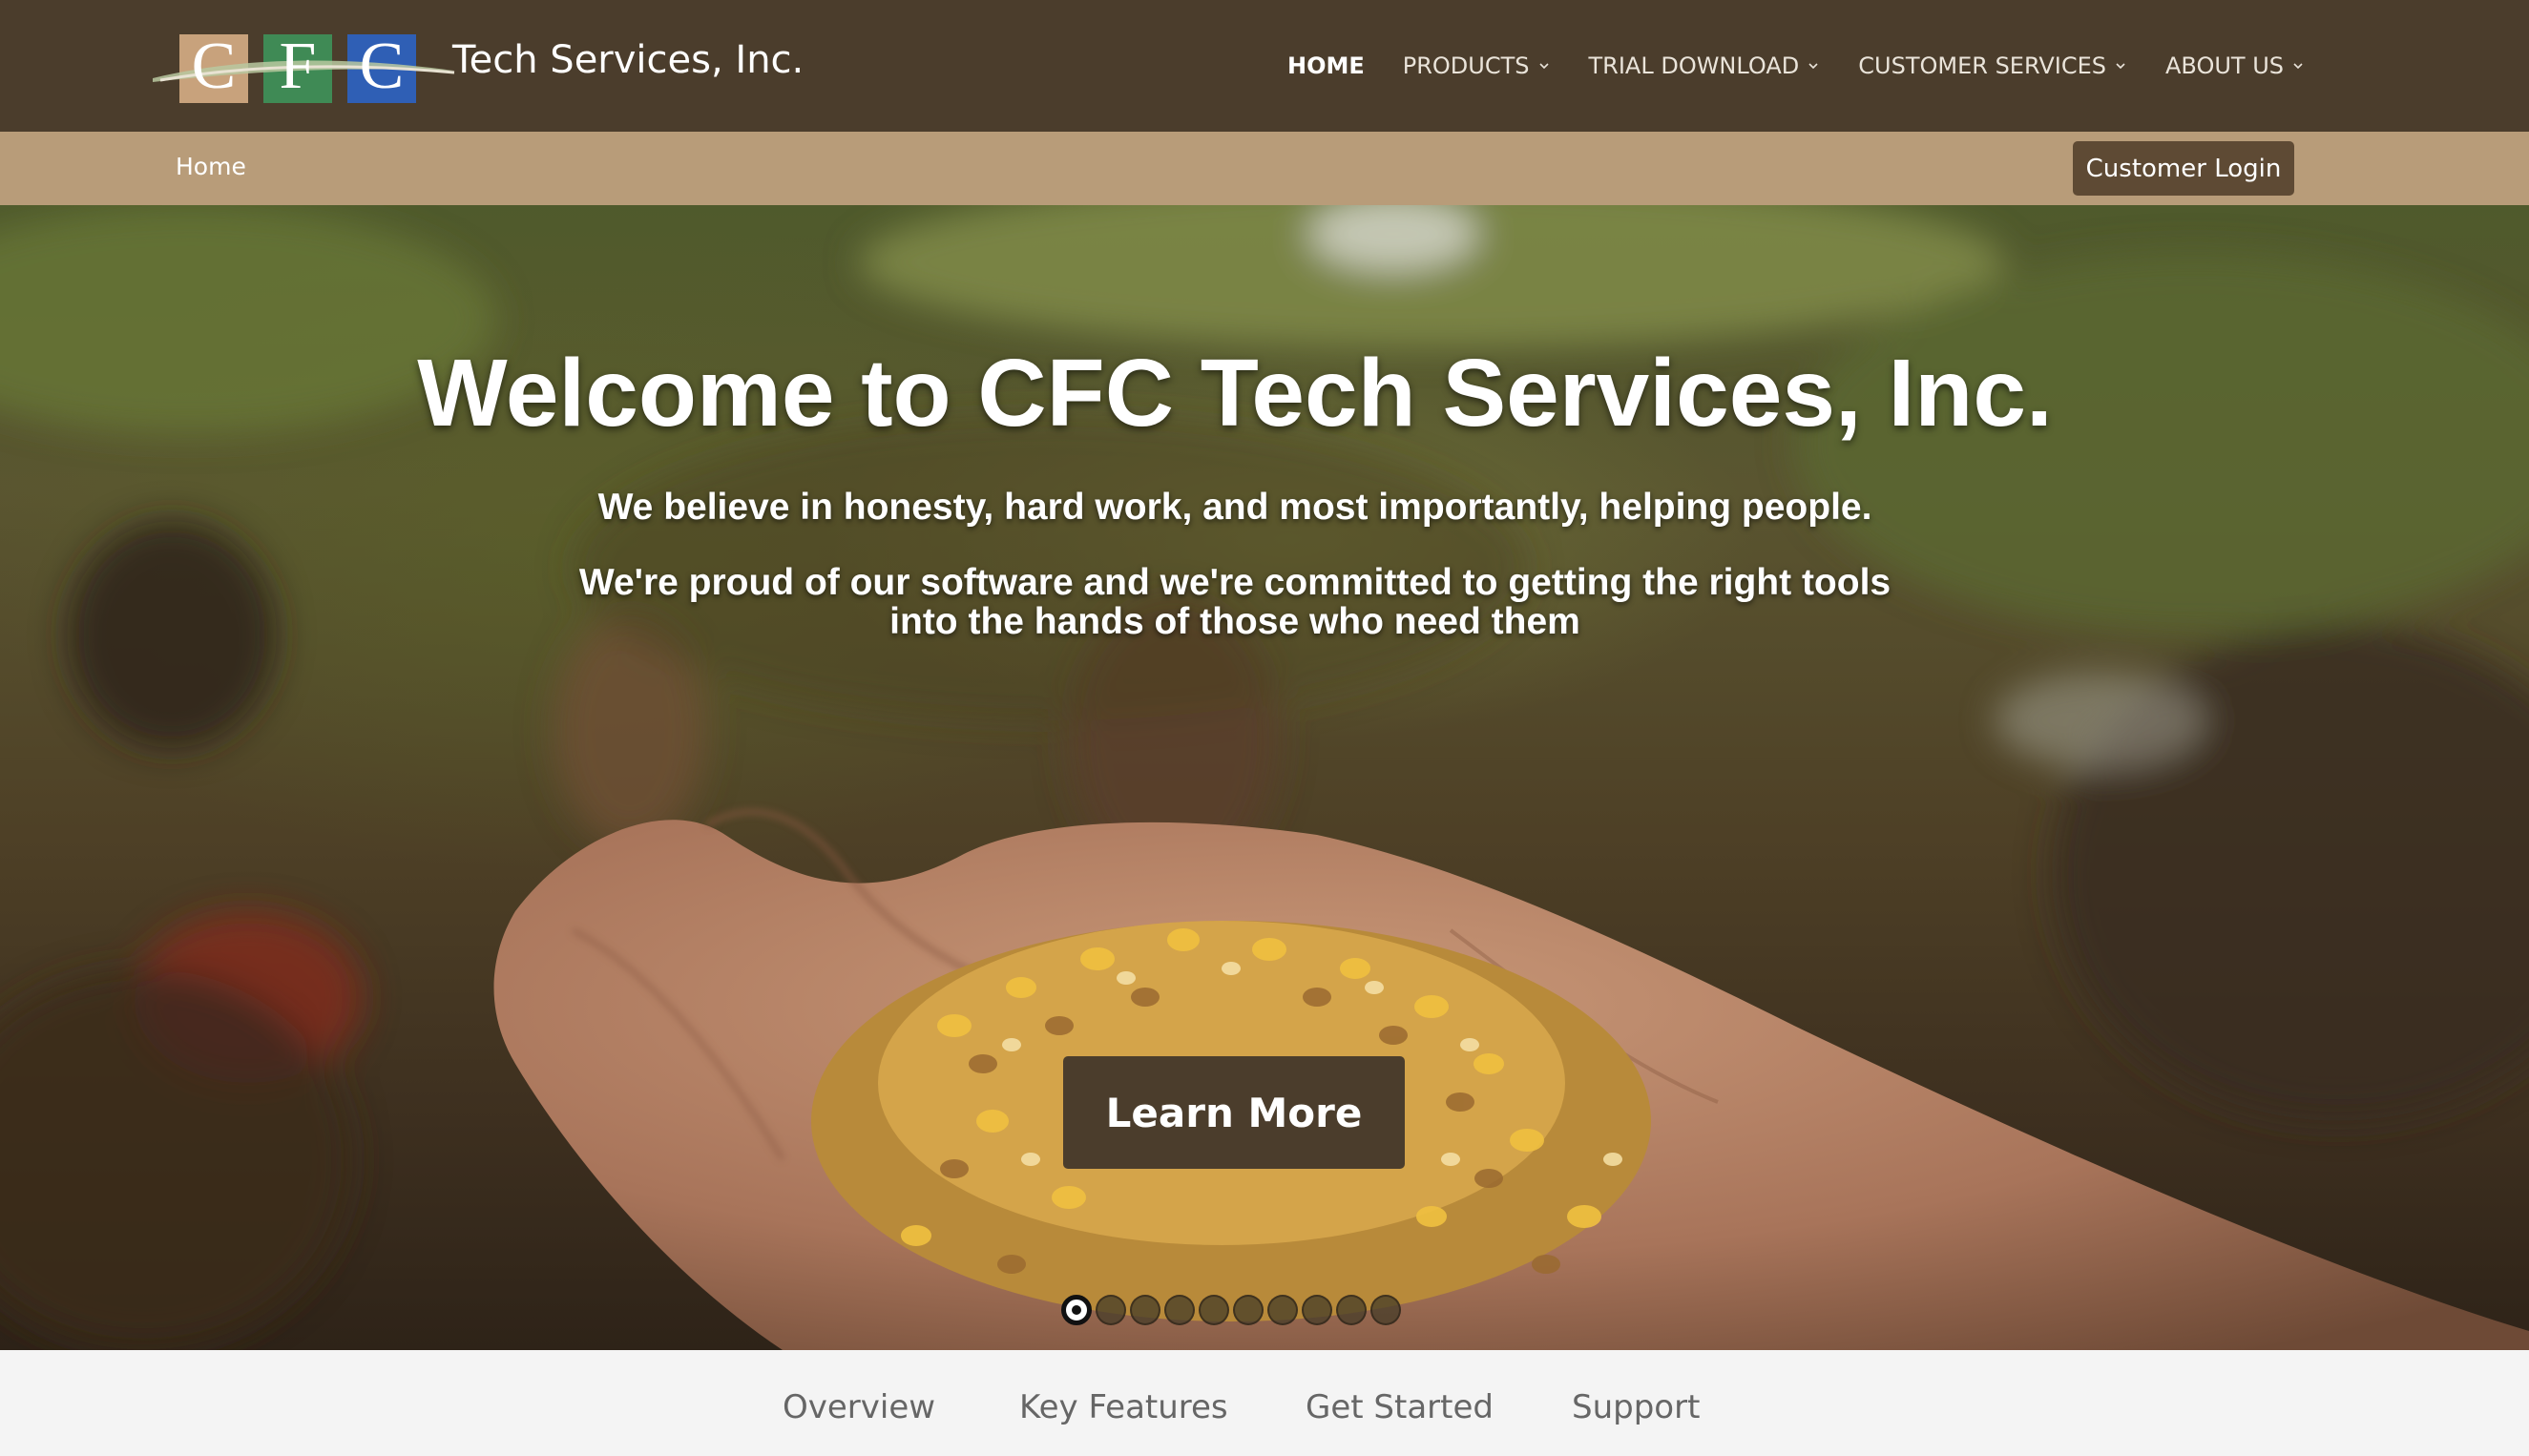 The width and height of the screenshot is (2529, 1456). Describe the element at coordinates (1234, 622) in the screenshot. I see `hero-mission-line-2: into the hands of those who need them` at that location.